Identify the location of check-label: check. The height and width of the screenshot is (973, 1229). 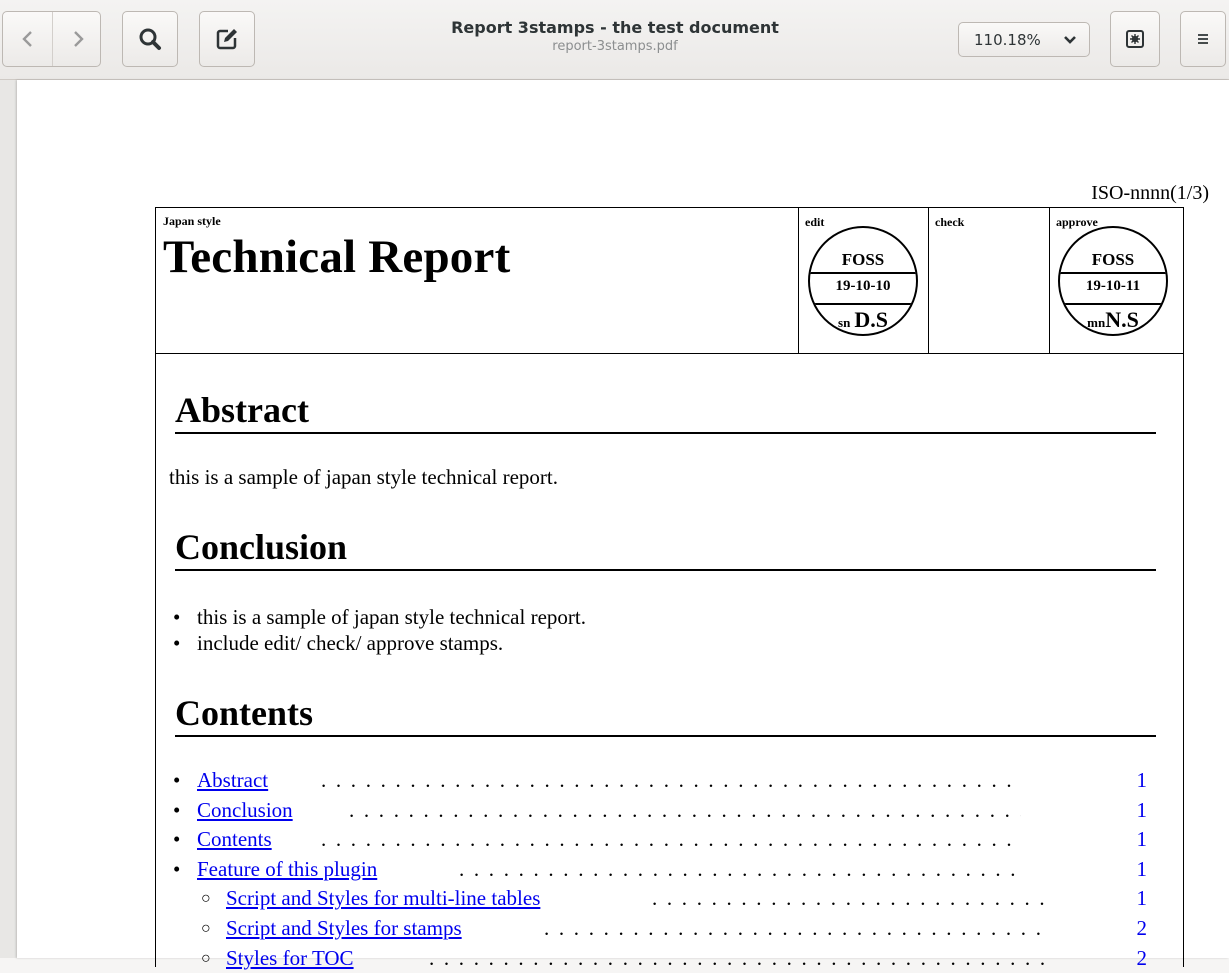
(950, 222).